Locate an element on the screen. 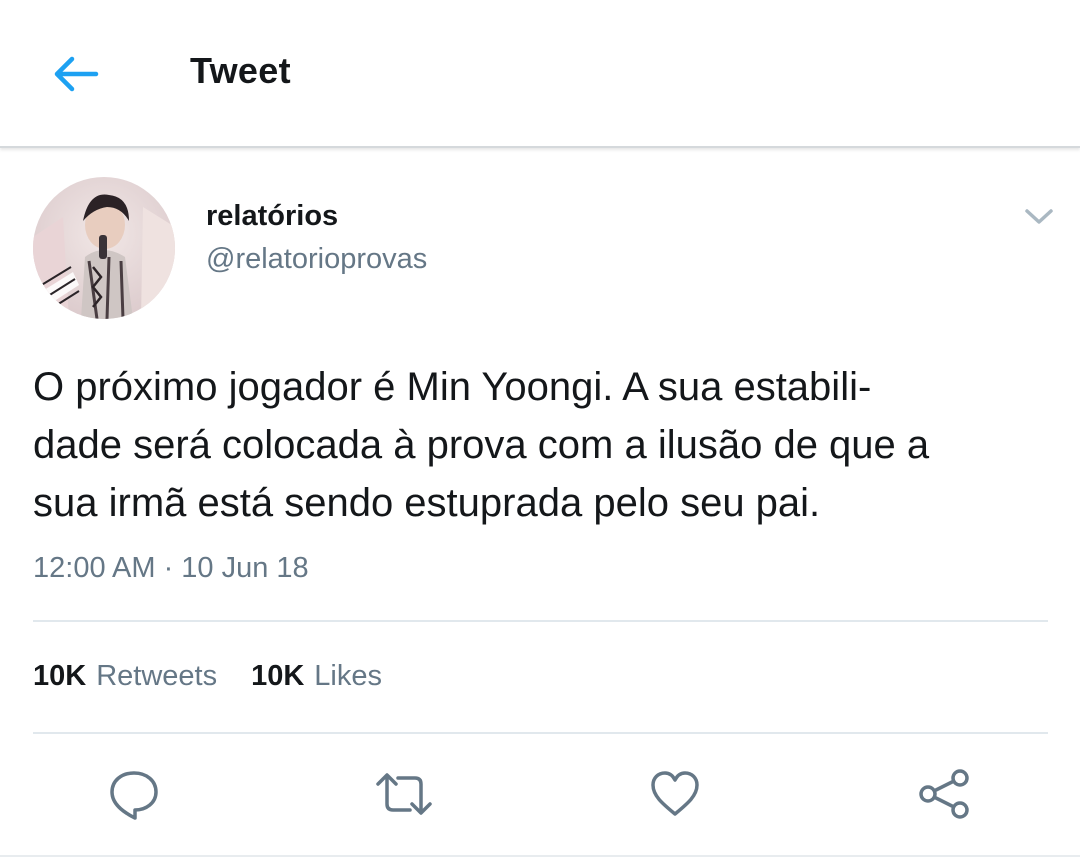  share-icon is located at coordinates (944, 794).